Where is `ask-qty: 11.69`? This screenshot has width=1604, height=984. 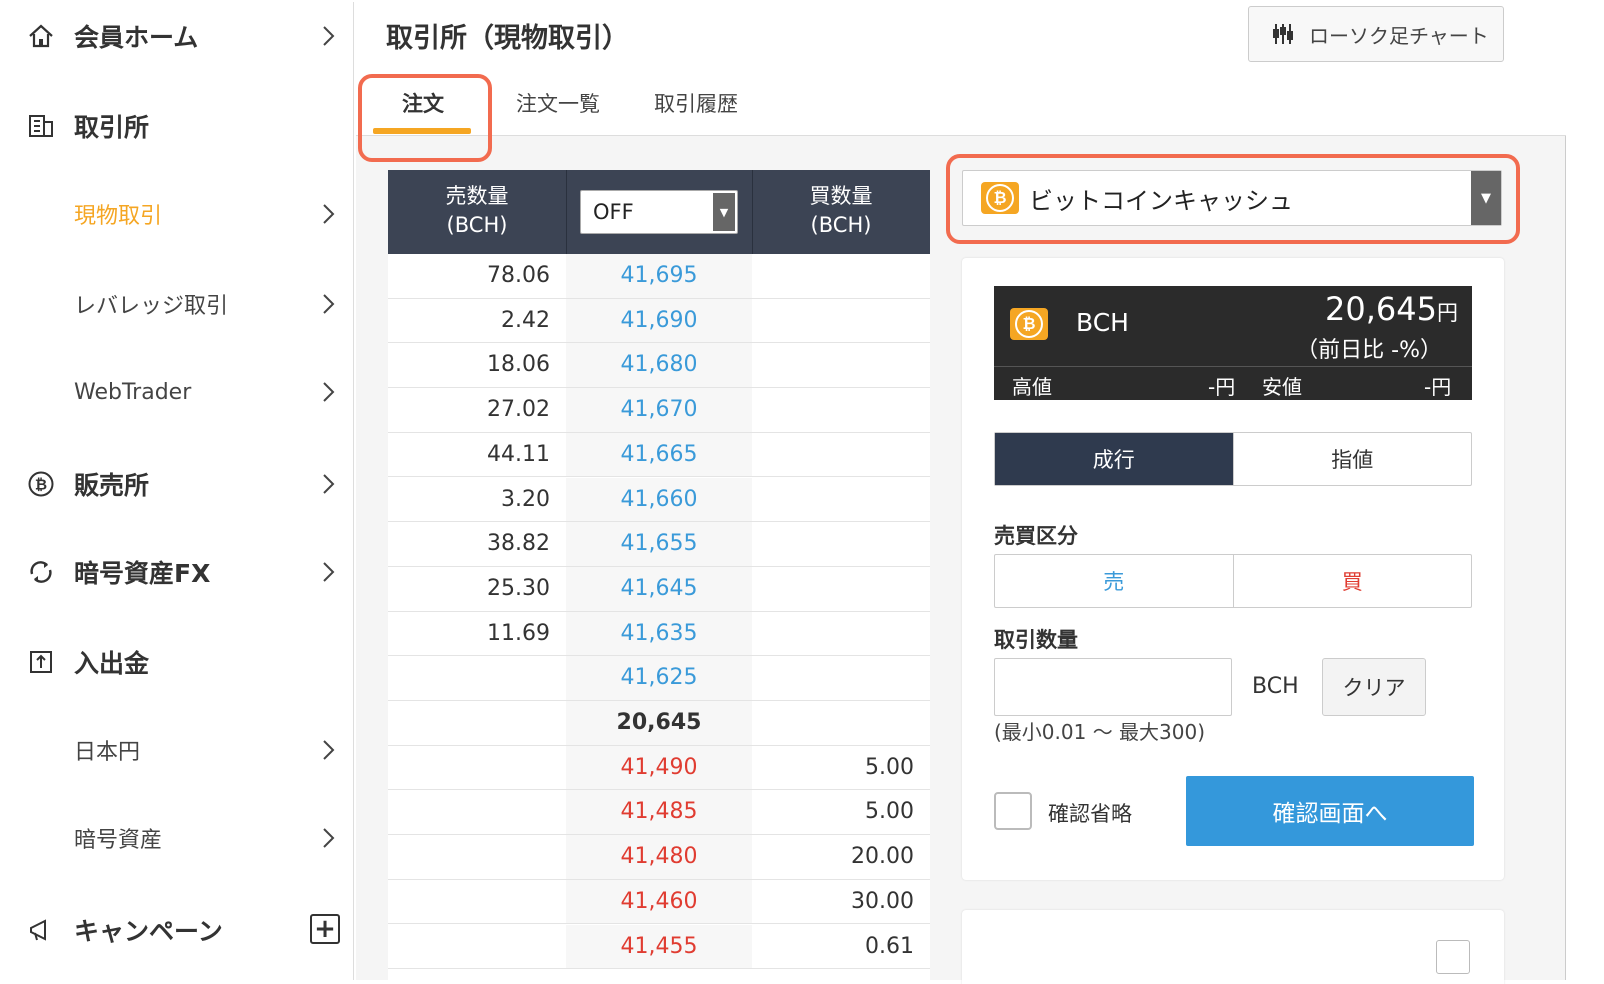
ask-qty: 11.69 is located at coordinates (518, 633).